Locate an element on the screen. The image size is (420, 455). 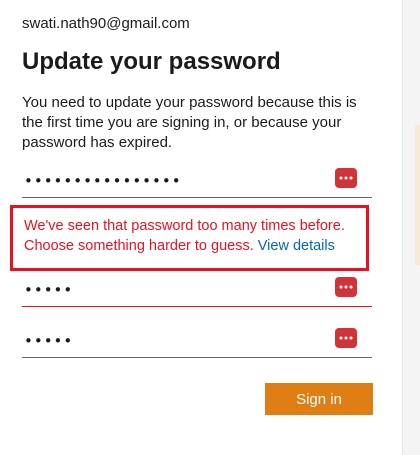
new-password-value: ••••• is located at coordinates (49, 290).